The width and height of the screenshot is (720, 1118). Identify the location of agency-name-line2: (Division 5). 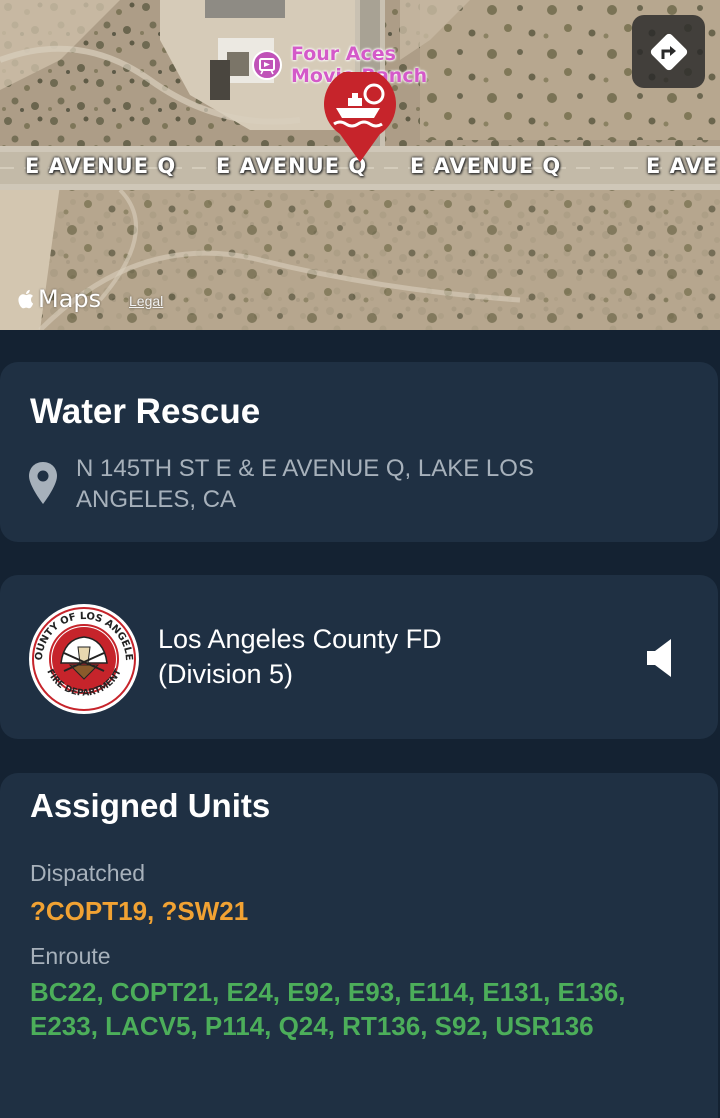
(226, 674).